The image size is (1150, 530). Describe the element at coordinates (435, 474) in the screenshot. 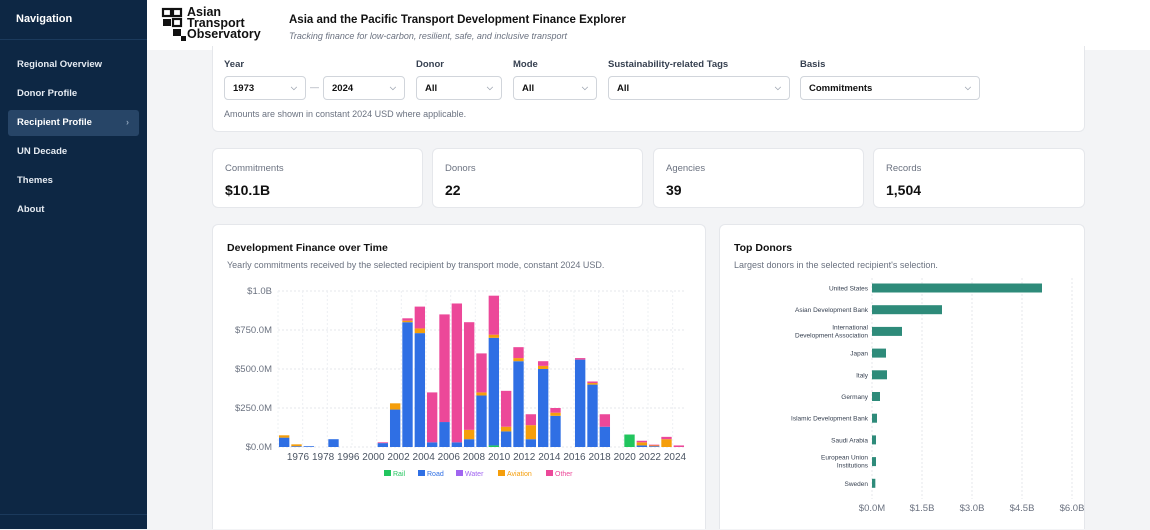

I see `legend-label-road: Road` at that location.